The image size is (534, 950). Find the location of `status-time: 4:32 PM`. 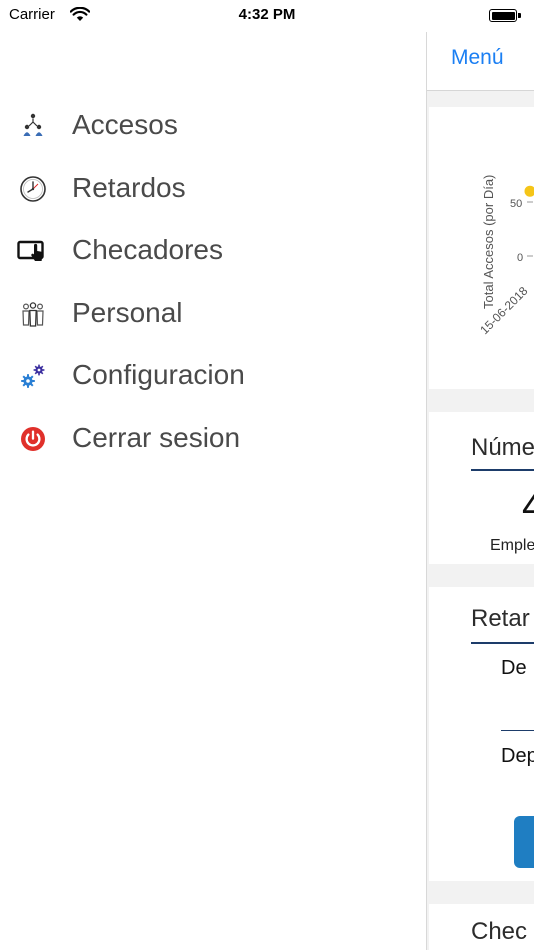

status-time: 4:32 PM is located at coordinates (267, 14).